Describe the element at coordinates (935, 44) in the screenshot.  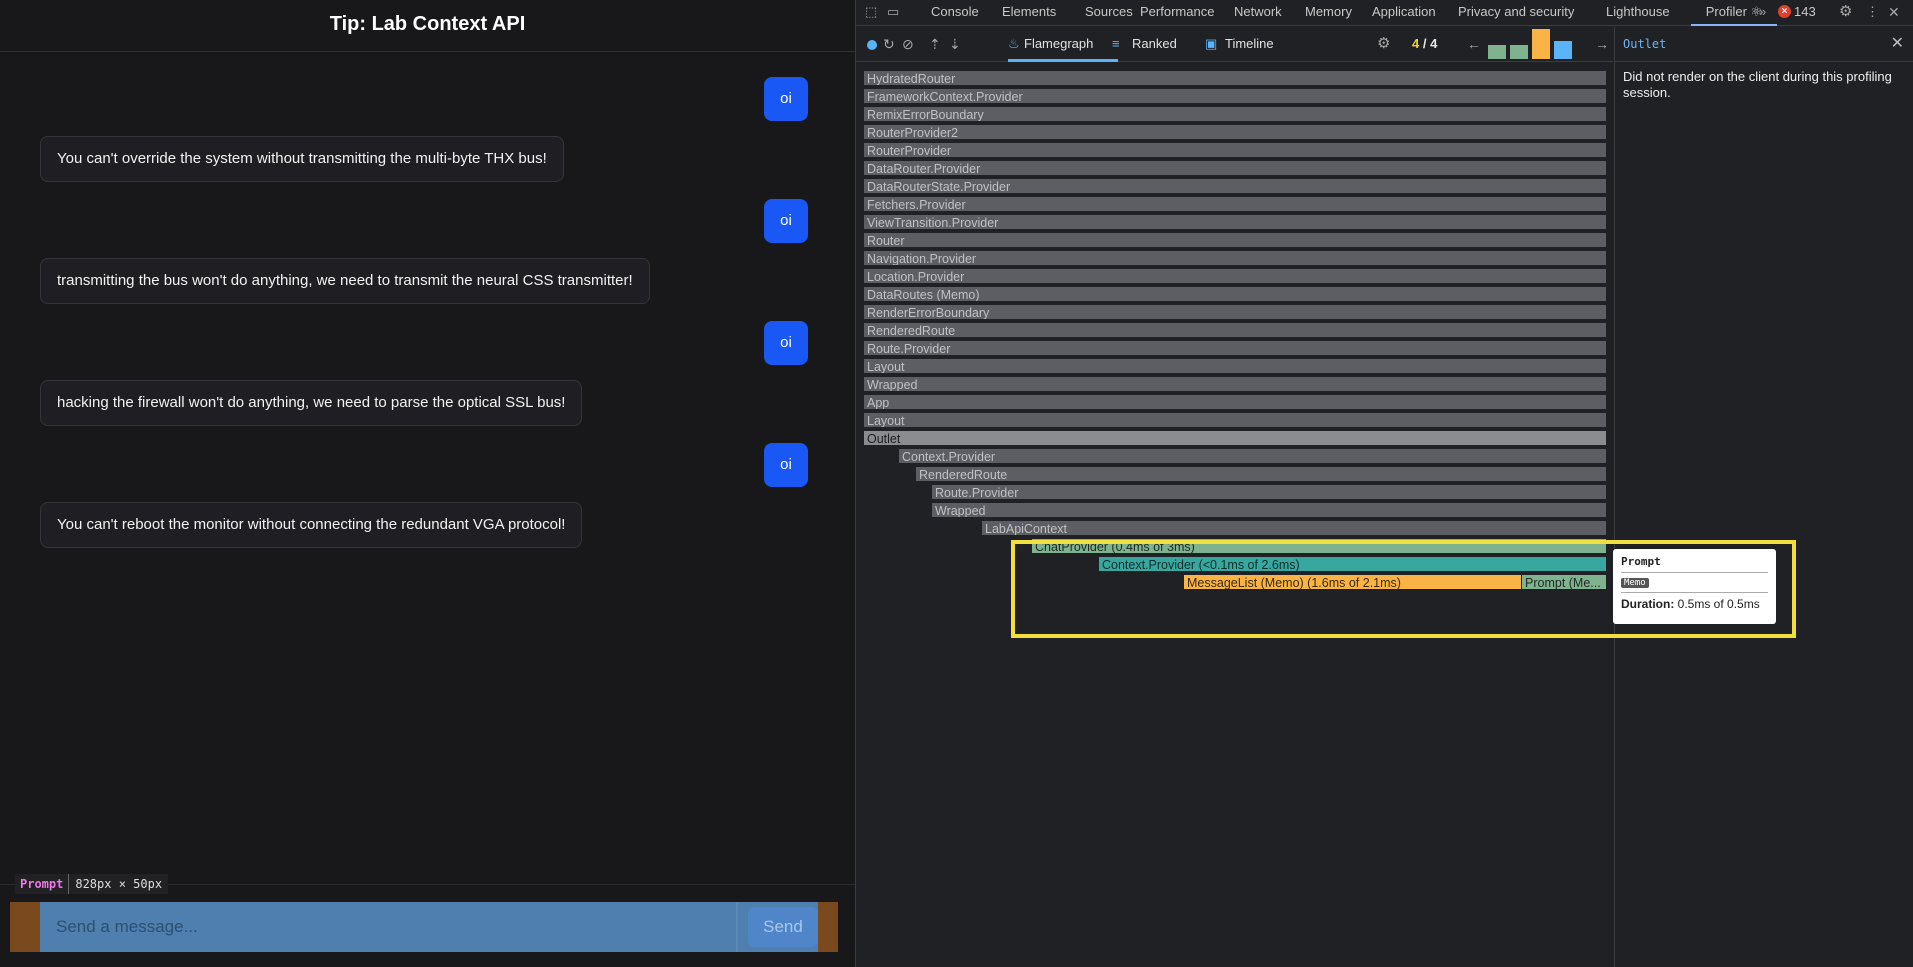
I see `load-profile-icon: ⇡` at that location.